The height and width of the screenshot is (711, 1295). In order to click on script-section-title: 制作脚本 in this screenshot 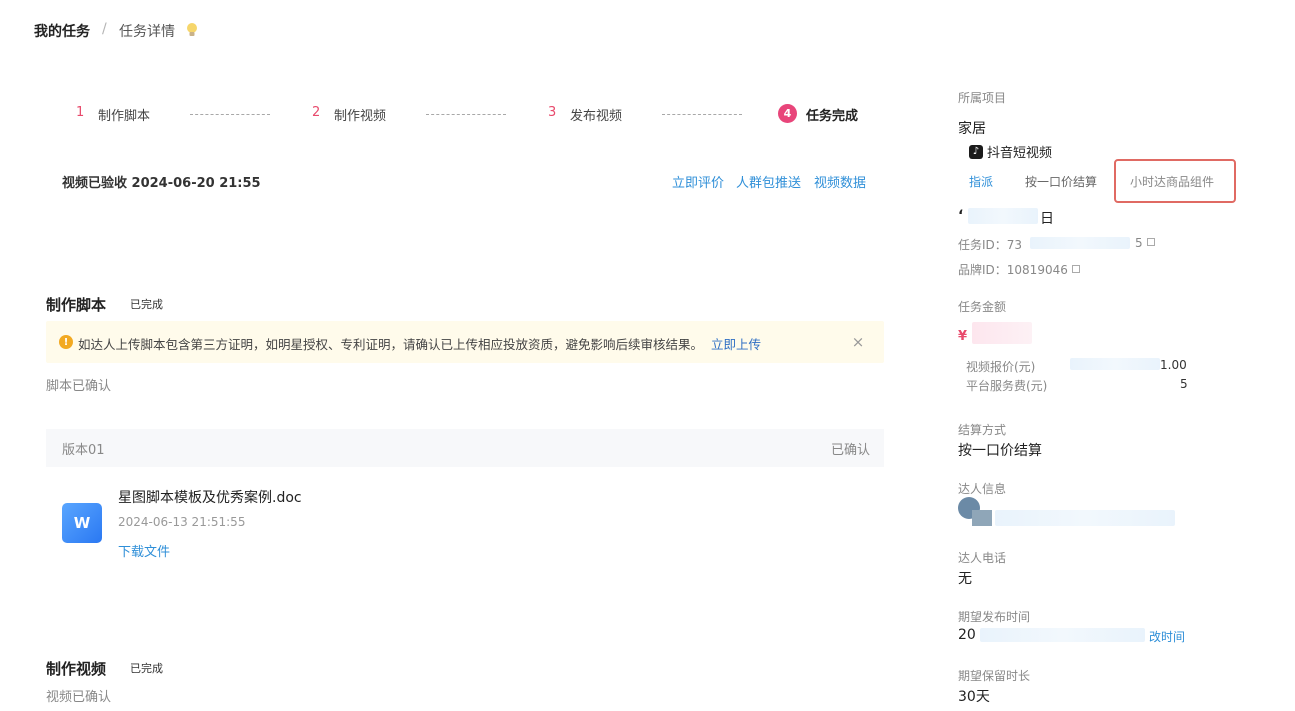, I will do `click(76, 305)`.